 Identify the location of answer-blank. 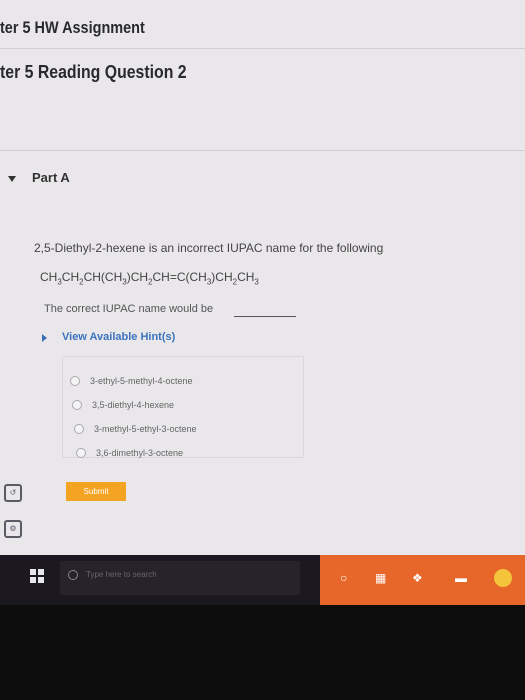
(265, 316).